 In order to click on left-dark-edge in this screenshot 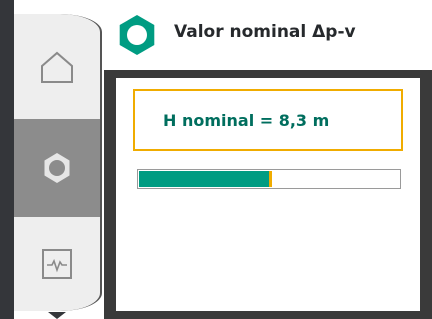, I will do `click(7, 159)`.